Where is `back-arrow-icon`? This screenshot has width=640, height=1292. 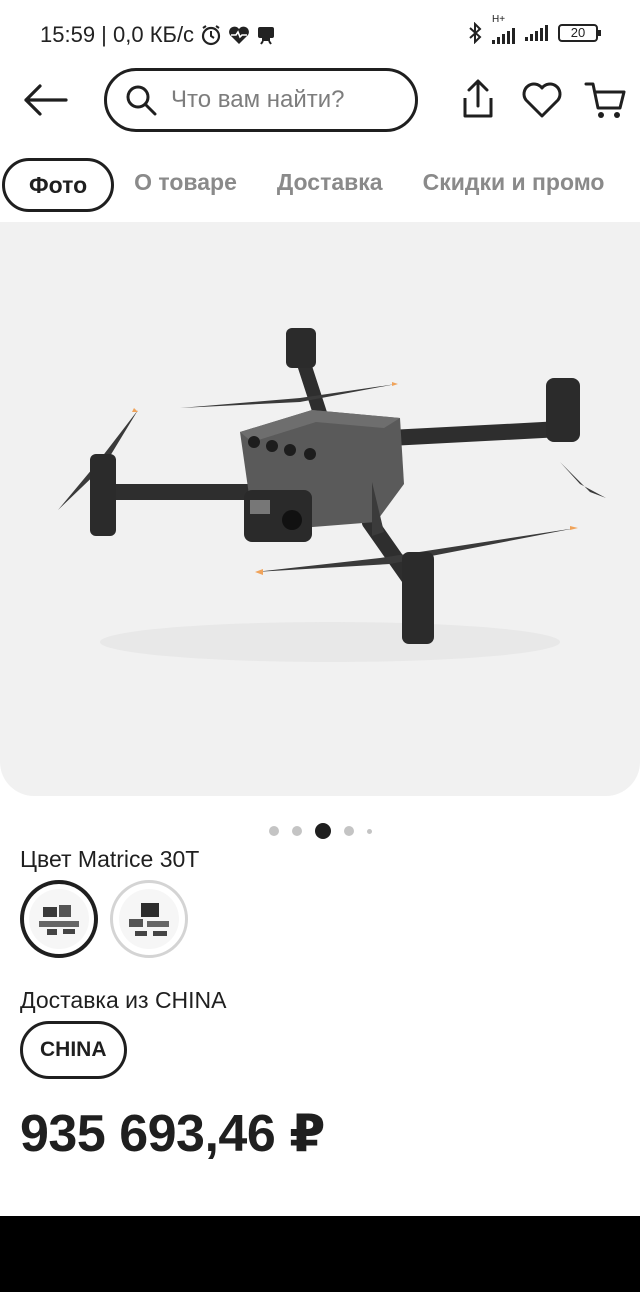 back-arrow-icon is located at coordinates (45, 100).